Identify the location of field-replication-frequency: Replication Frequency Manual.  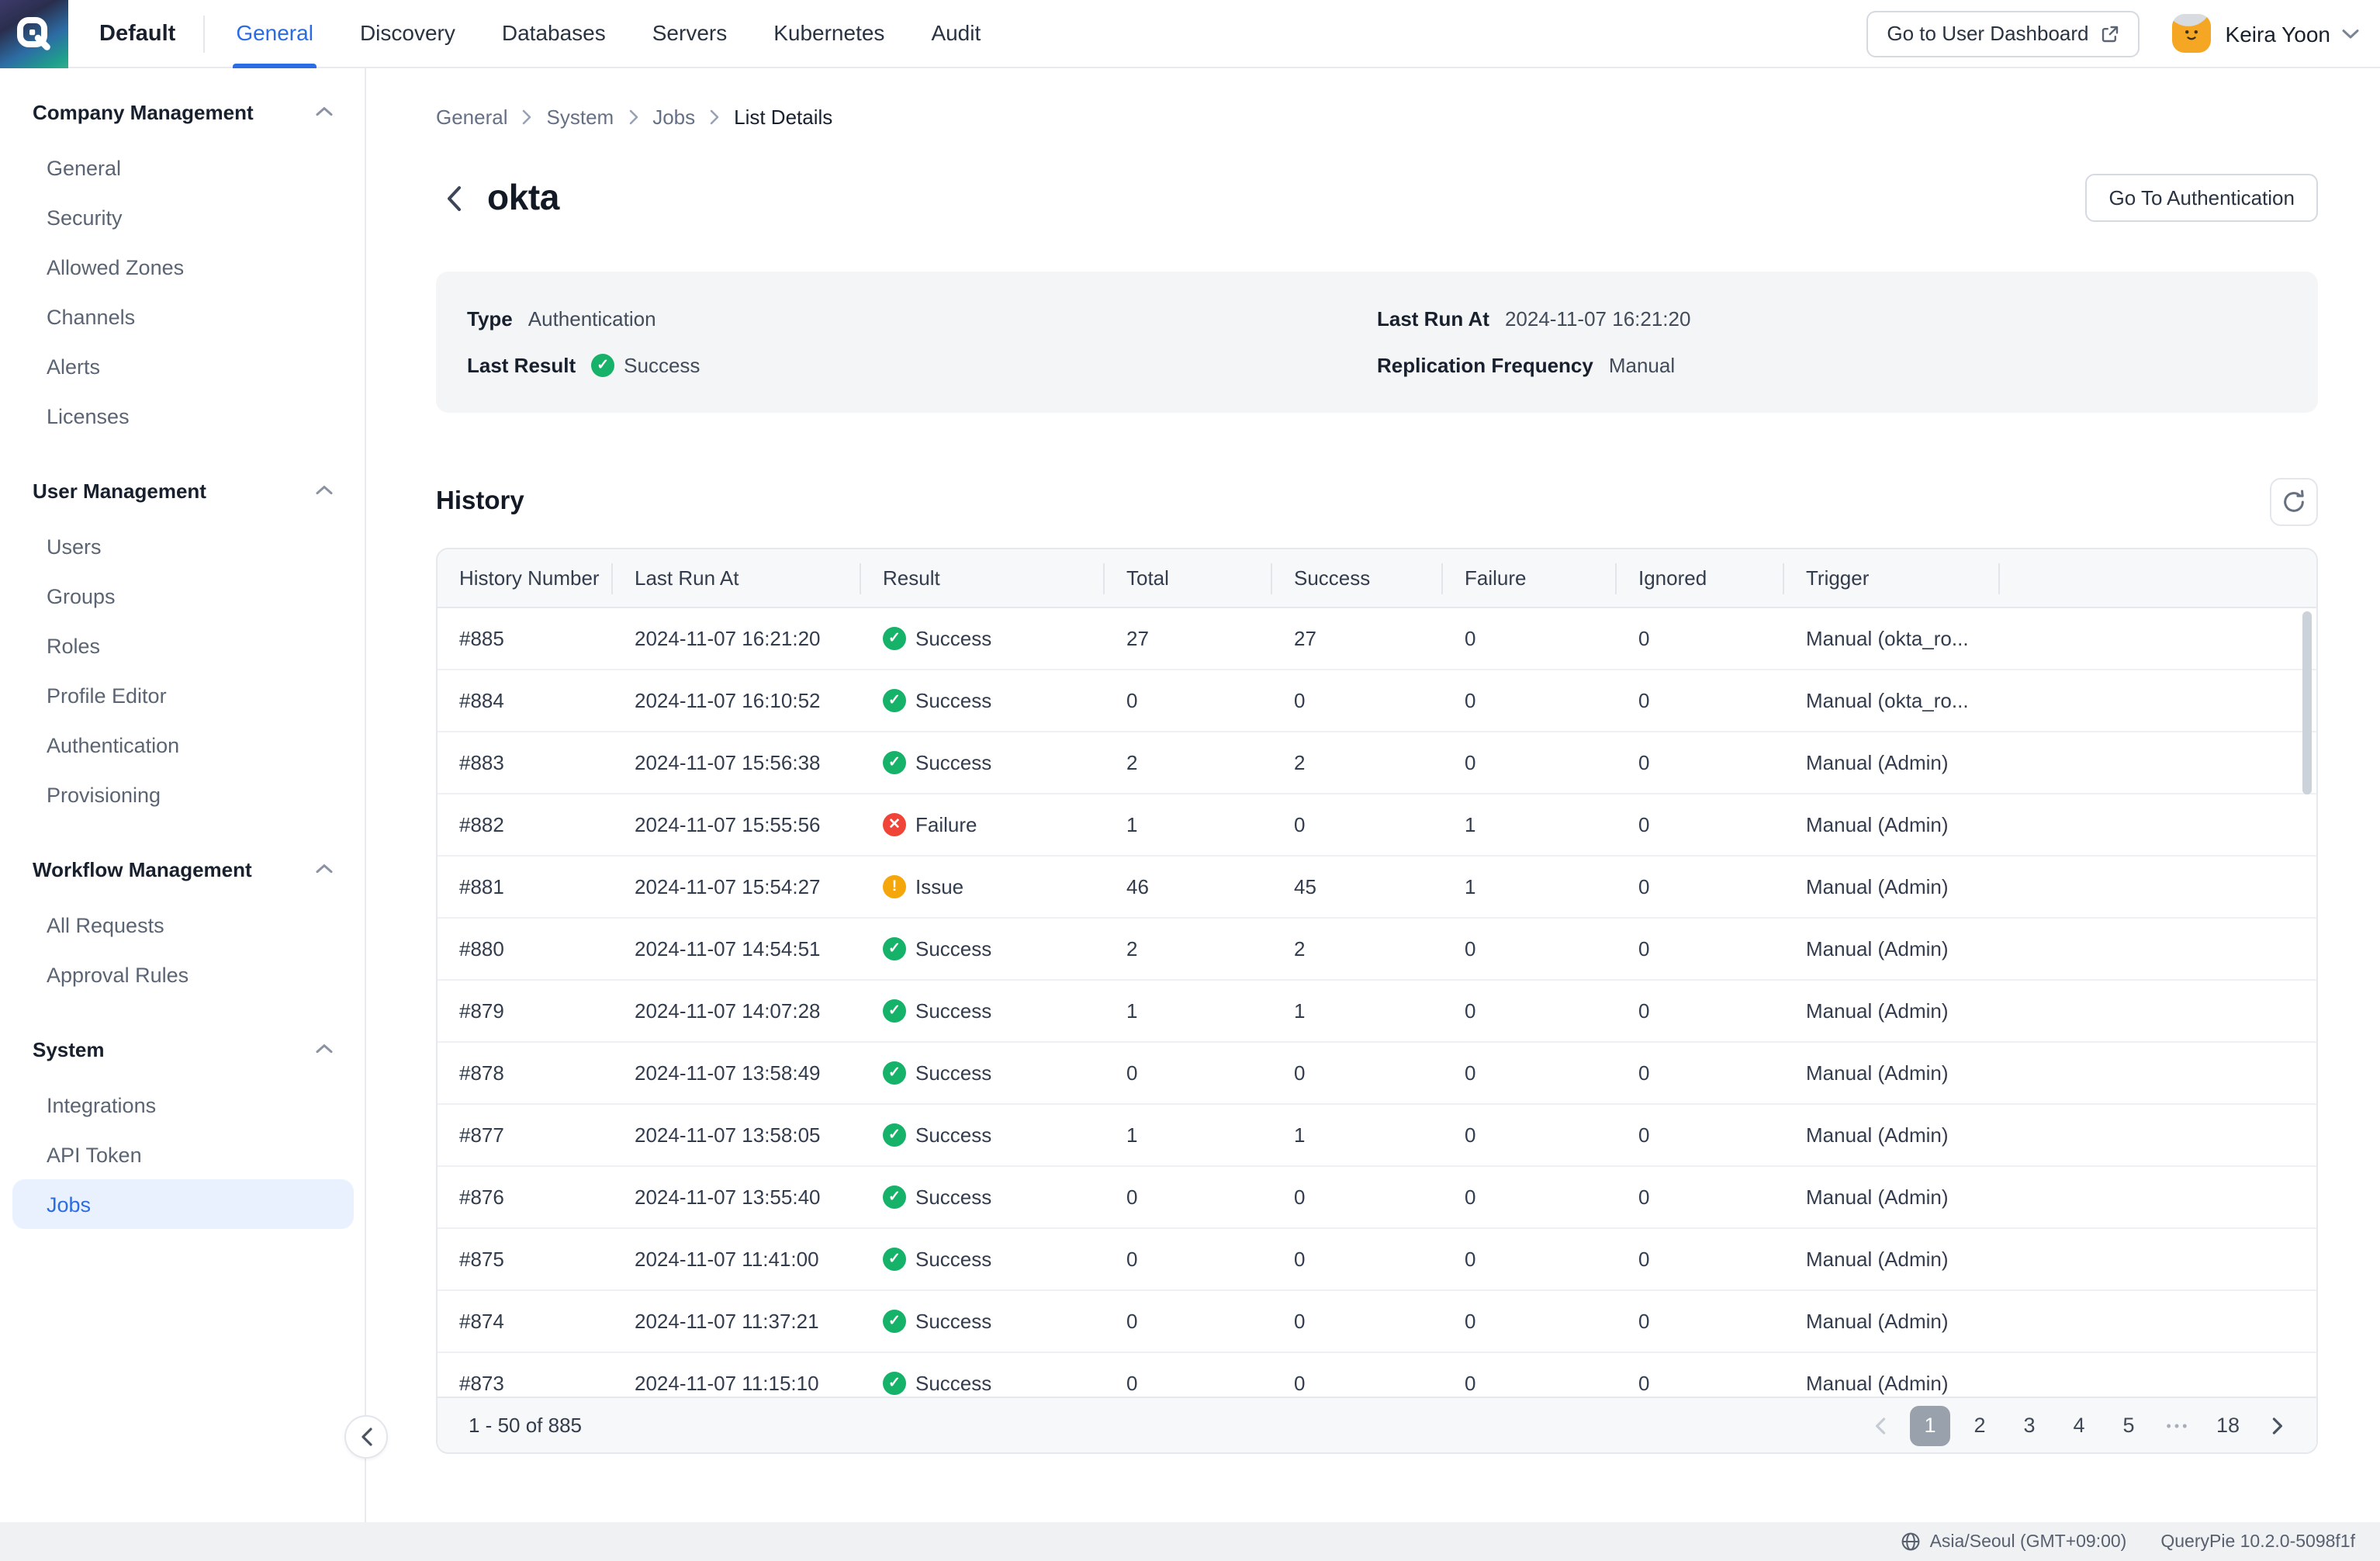
(1832, 365).